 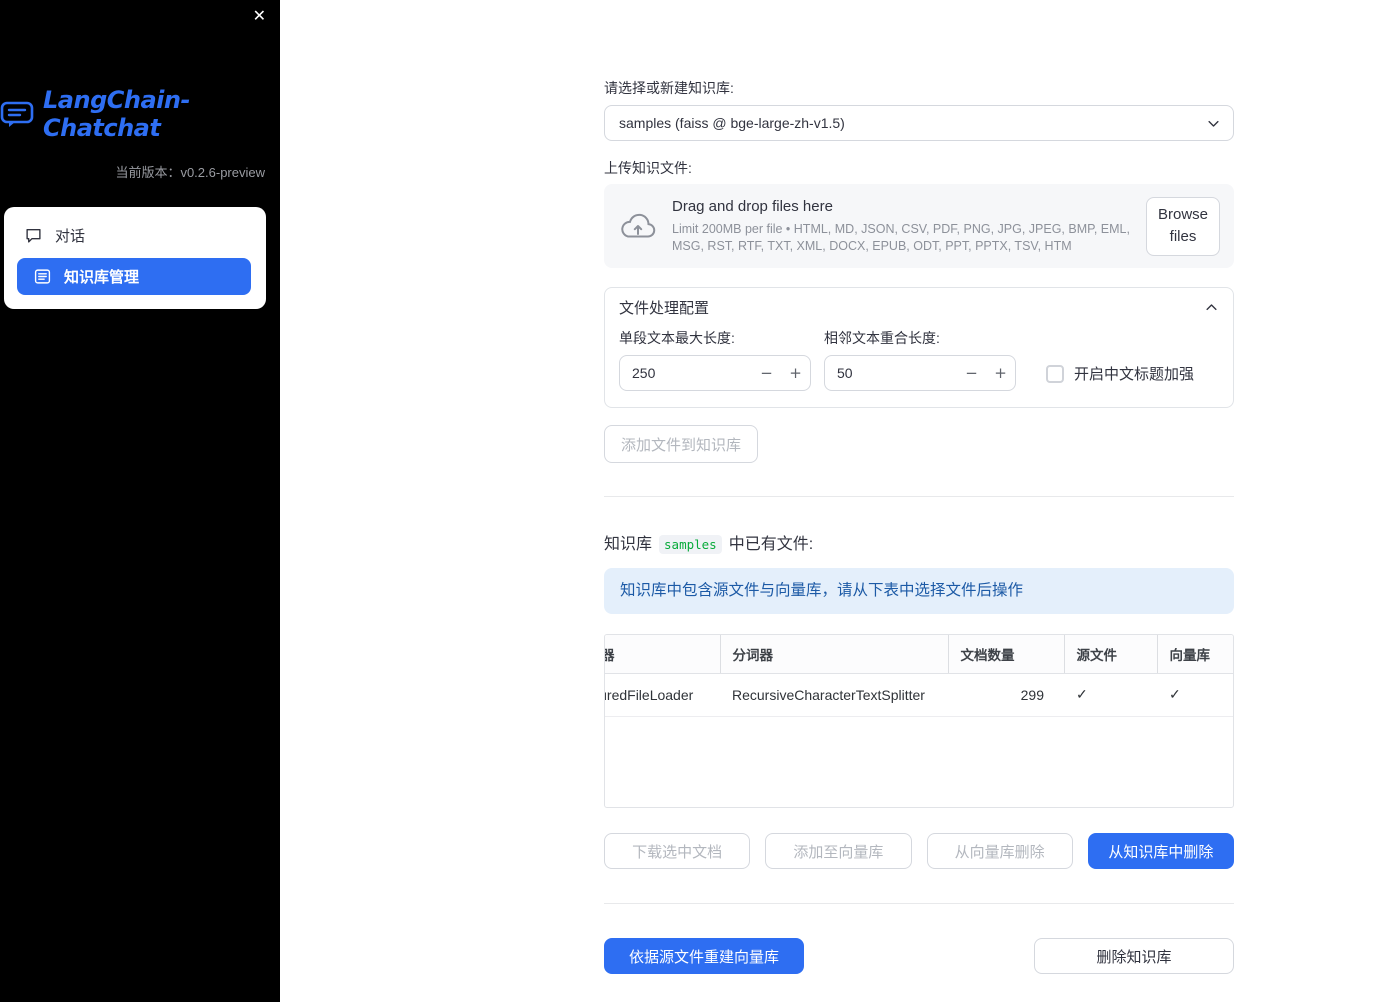 What do you see at coordinates (1134, 374) in the screenshot?
I see `checkbox-label: 开启中文标题加强` at bounding box center [1134, 374].